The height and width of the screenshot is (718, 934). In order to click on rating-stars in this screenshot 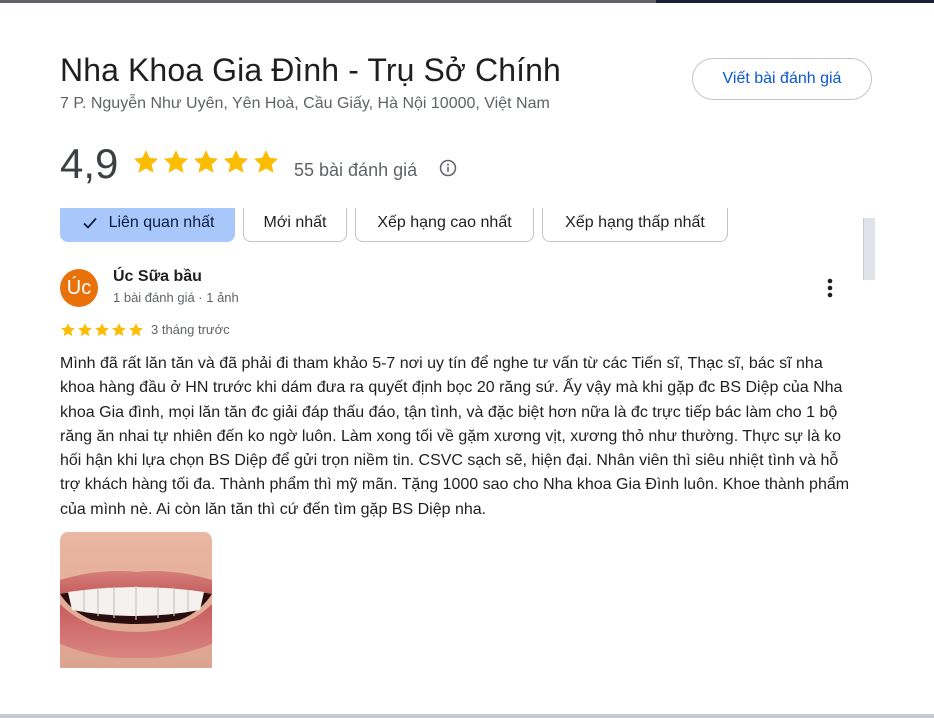, I will do `click(206, 162)`.